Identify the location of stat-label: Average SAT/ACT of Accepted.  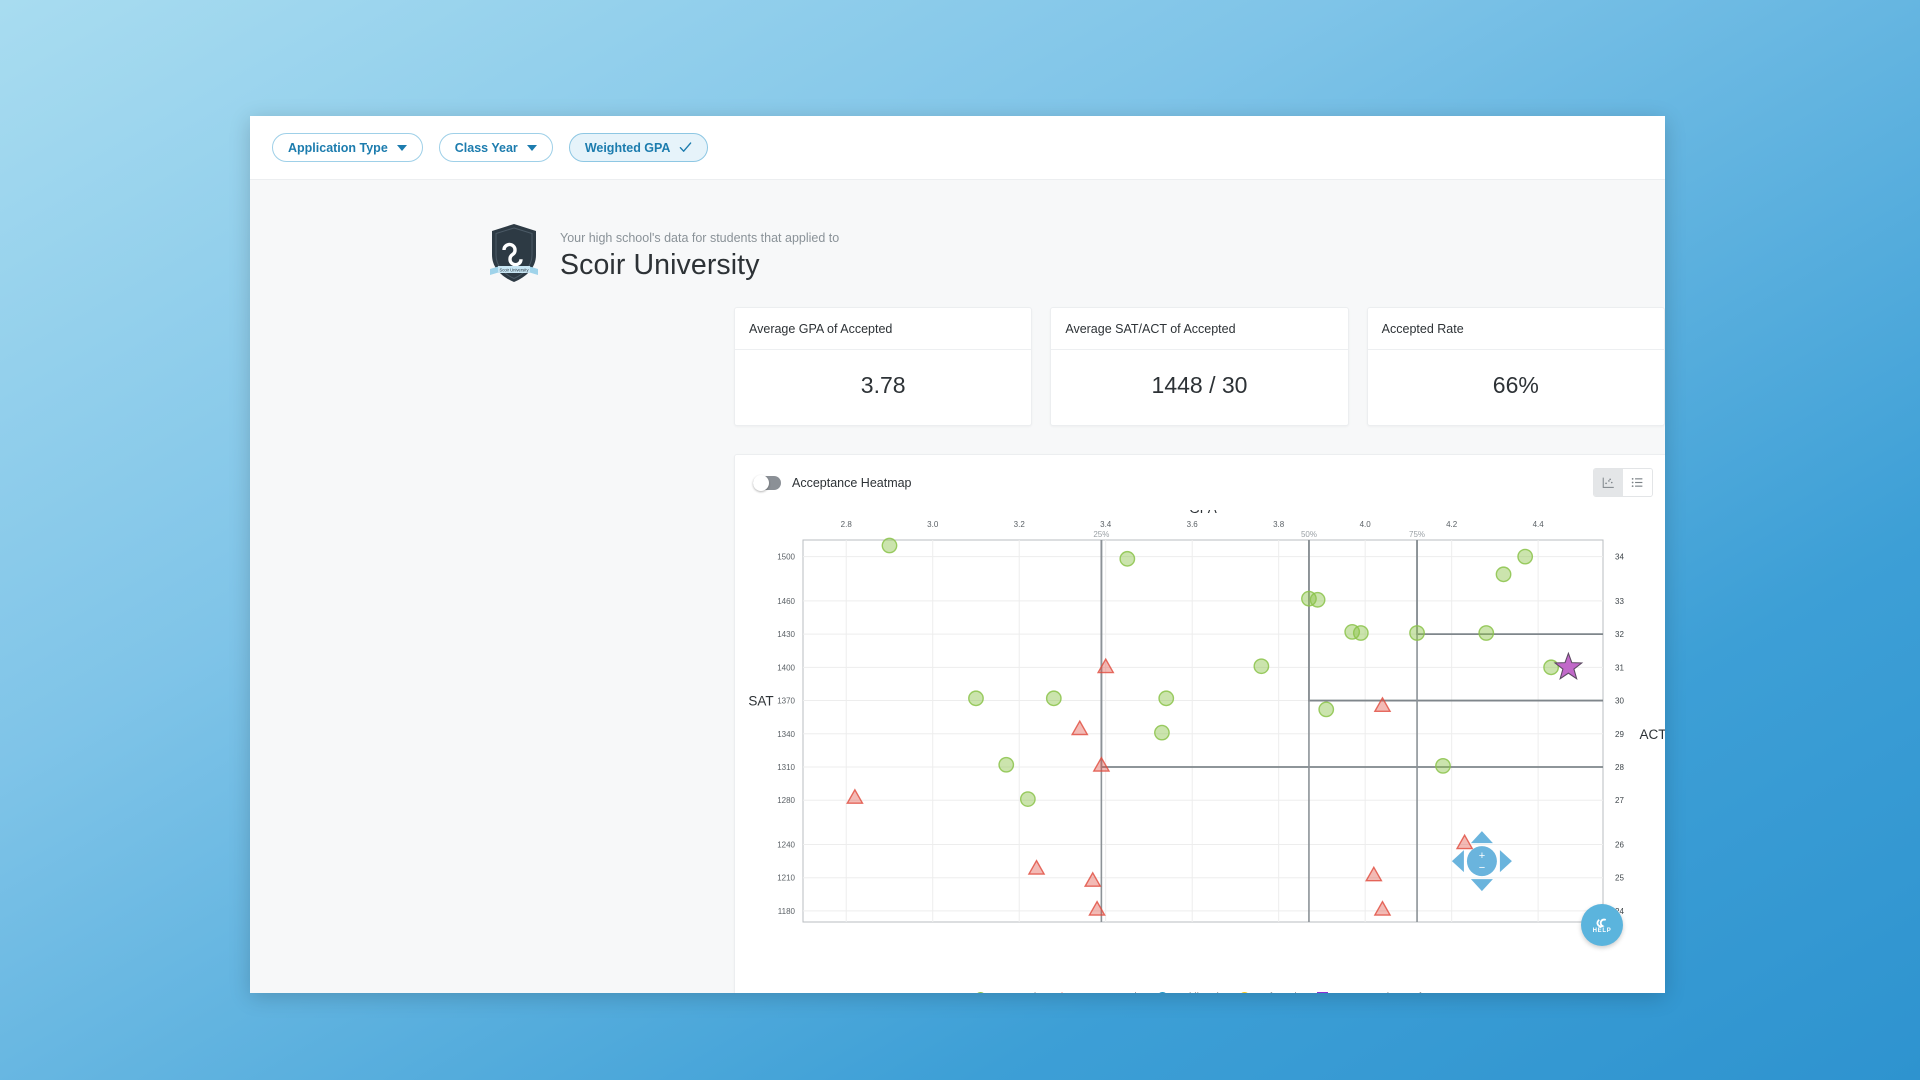
(1199, 329).